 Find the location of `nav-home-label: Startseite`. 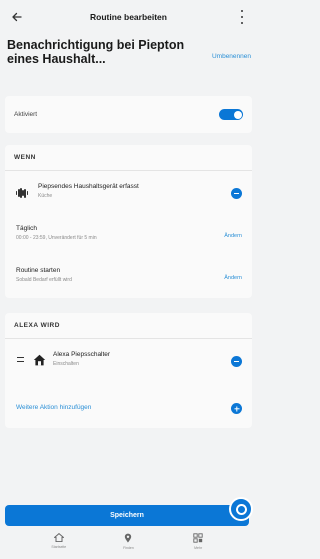

nav-home-label: Startseite is located at coordinates (59, 547).